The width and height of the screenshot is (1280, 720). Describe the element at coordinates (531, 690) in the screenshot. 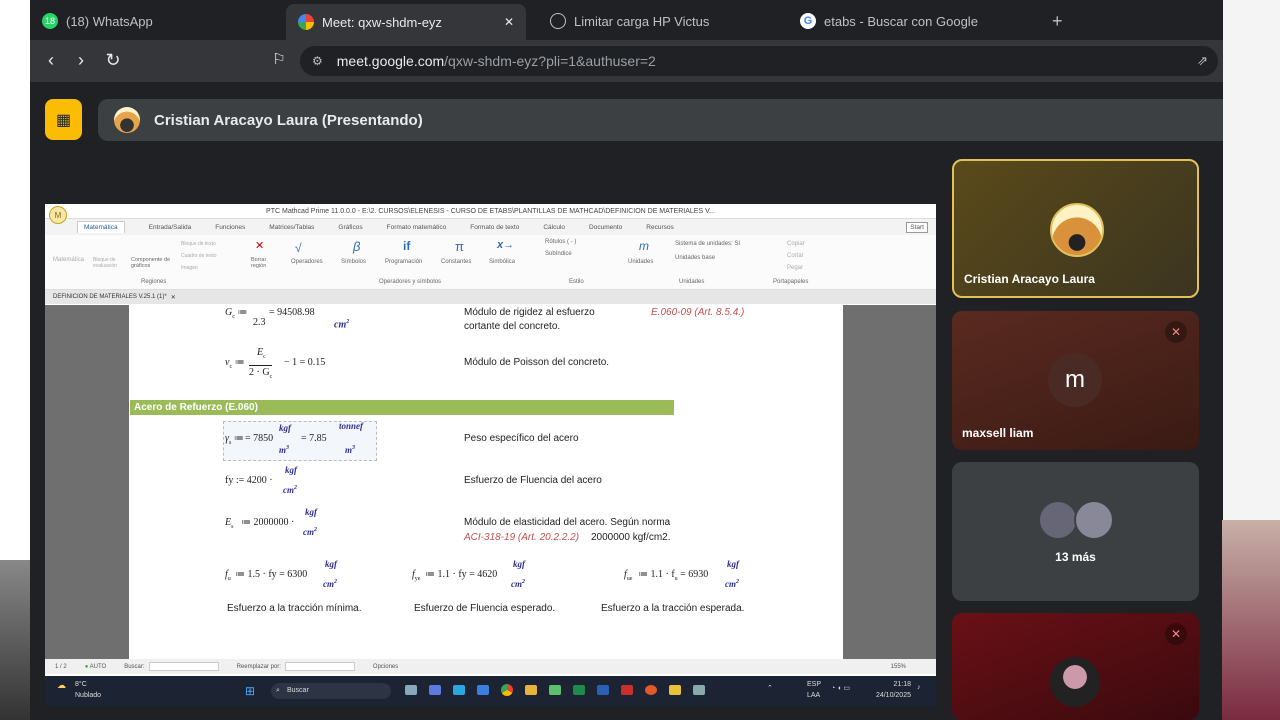

I see `folder-icon` at that location.